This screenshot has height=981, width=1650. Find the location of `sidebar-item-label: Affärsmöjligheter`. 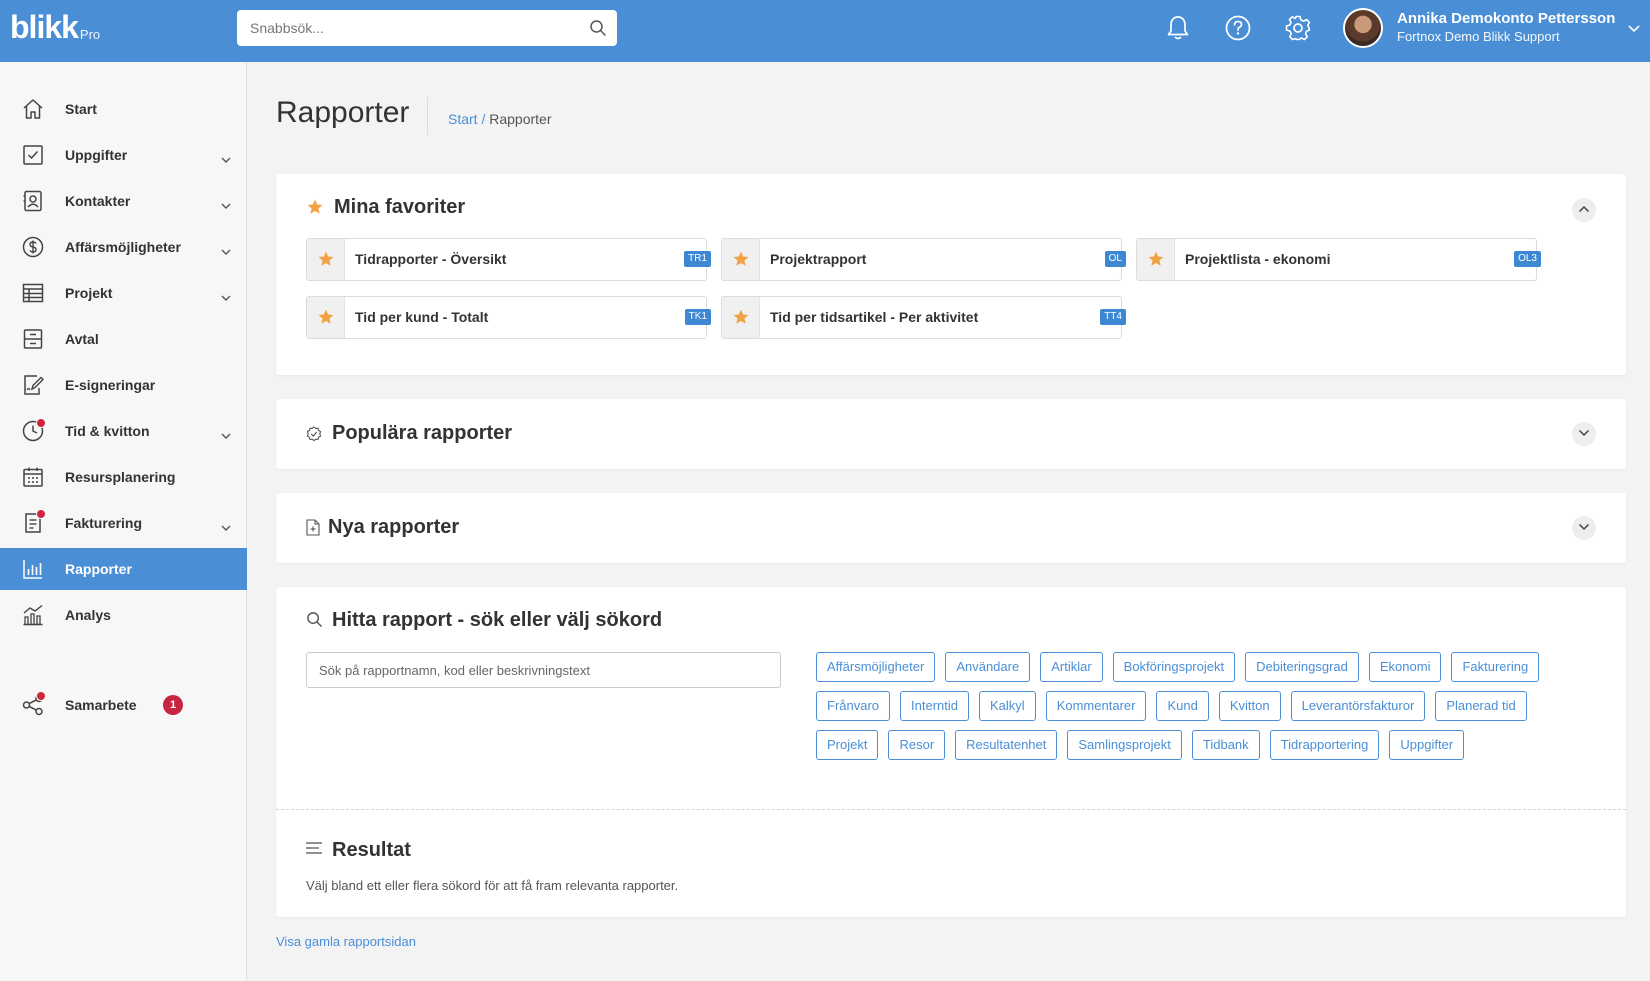

sidebar-item-label: Affärsmöjligheter is located at coordinates (123, 247).